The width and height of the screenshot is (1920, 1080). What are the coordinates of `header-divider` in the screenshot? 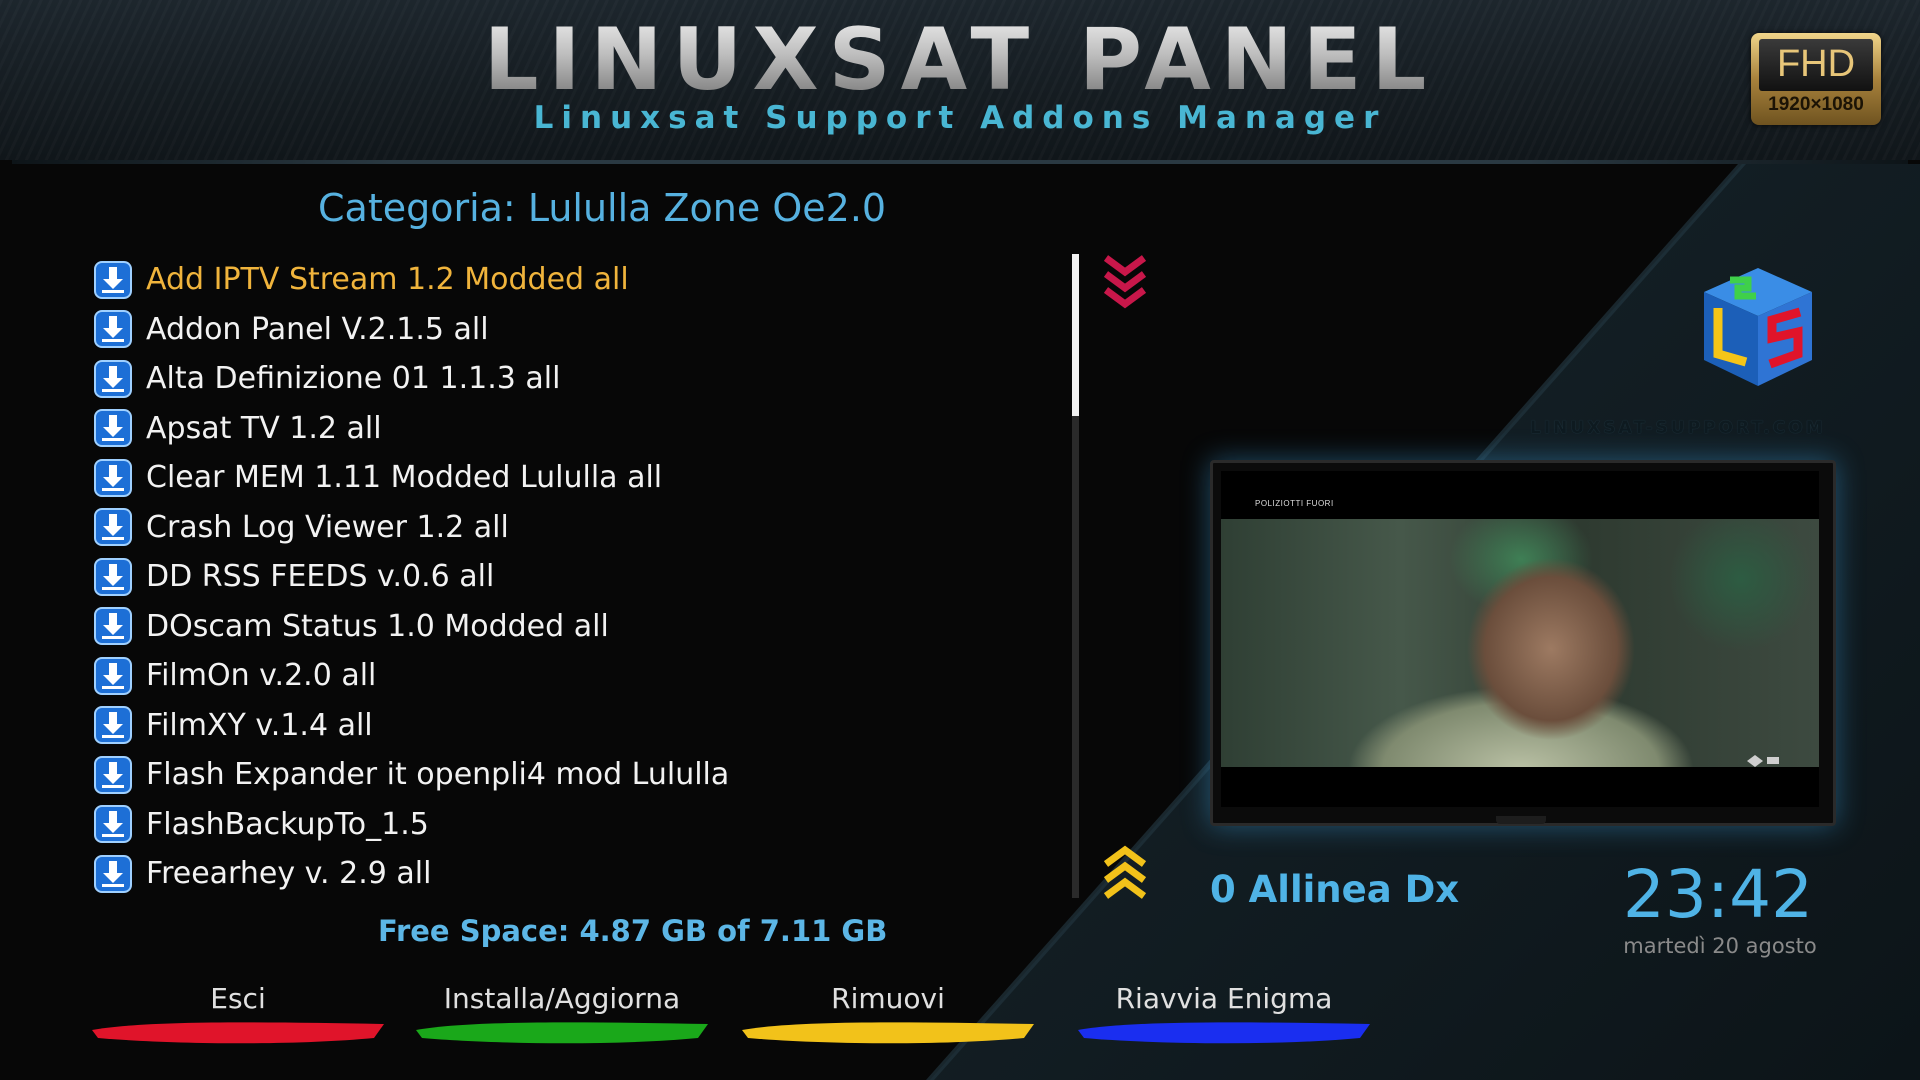 It's located at (960, 162).